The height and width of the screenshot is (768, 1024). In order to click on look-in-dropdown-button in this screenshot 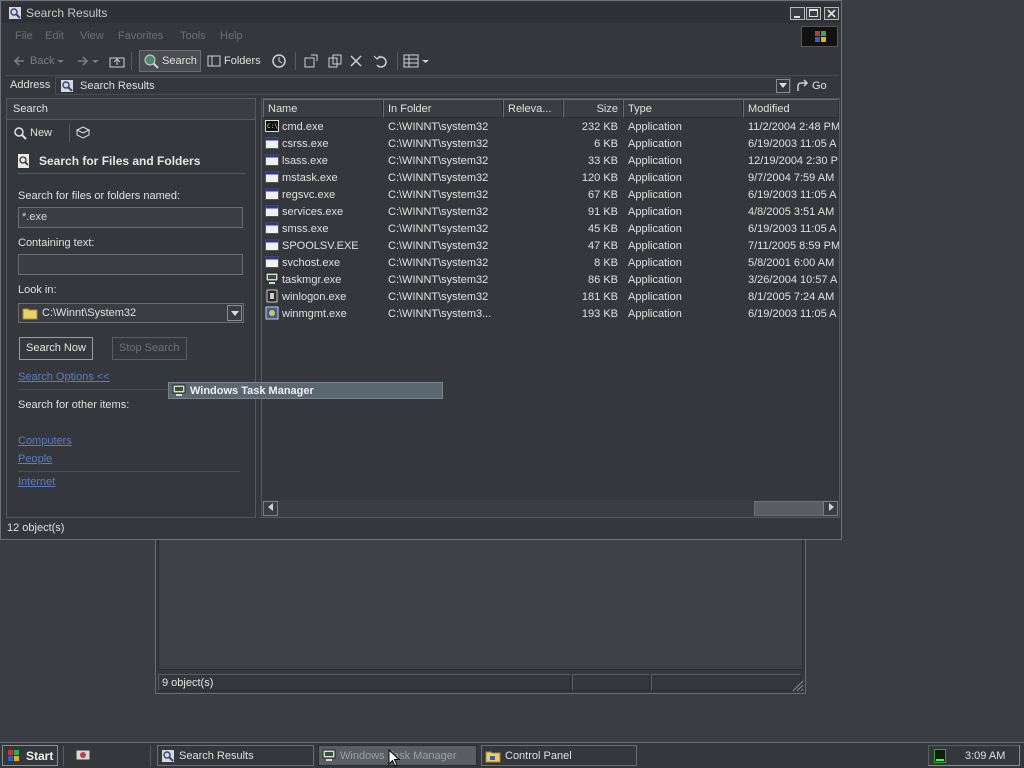, I will do `click(234, 313)`.